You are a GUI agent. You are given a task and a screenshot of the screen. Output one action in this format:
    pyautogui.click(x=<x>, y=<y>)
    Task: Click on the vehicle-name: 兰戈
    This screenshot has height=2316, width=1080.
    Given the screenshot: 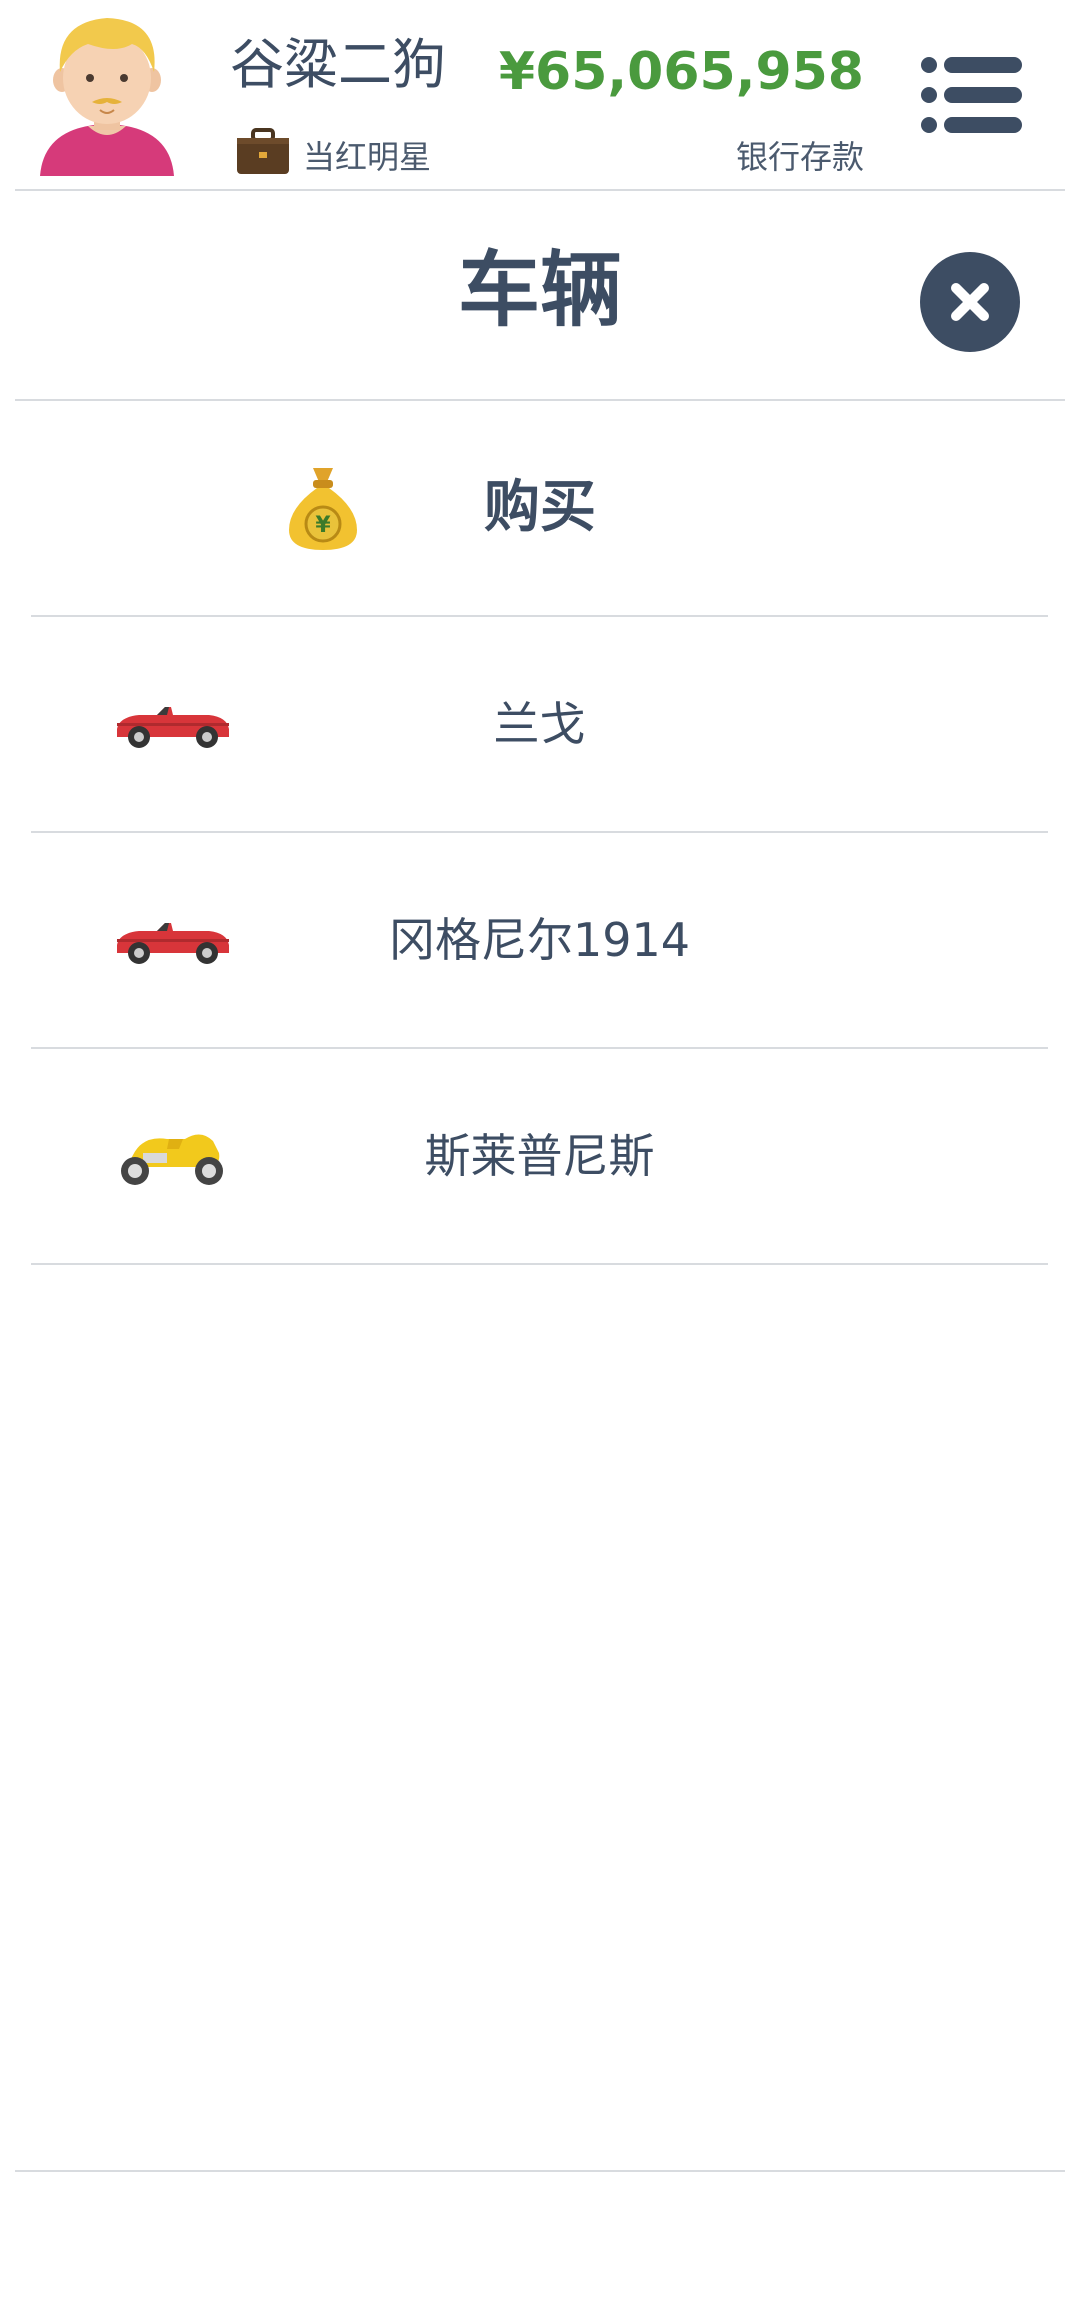 What is the action you would take?
    pyautogui.click(x=539, y=724)
    